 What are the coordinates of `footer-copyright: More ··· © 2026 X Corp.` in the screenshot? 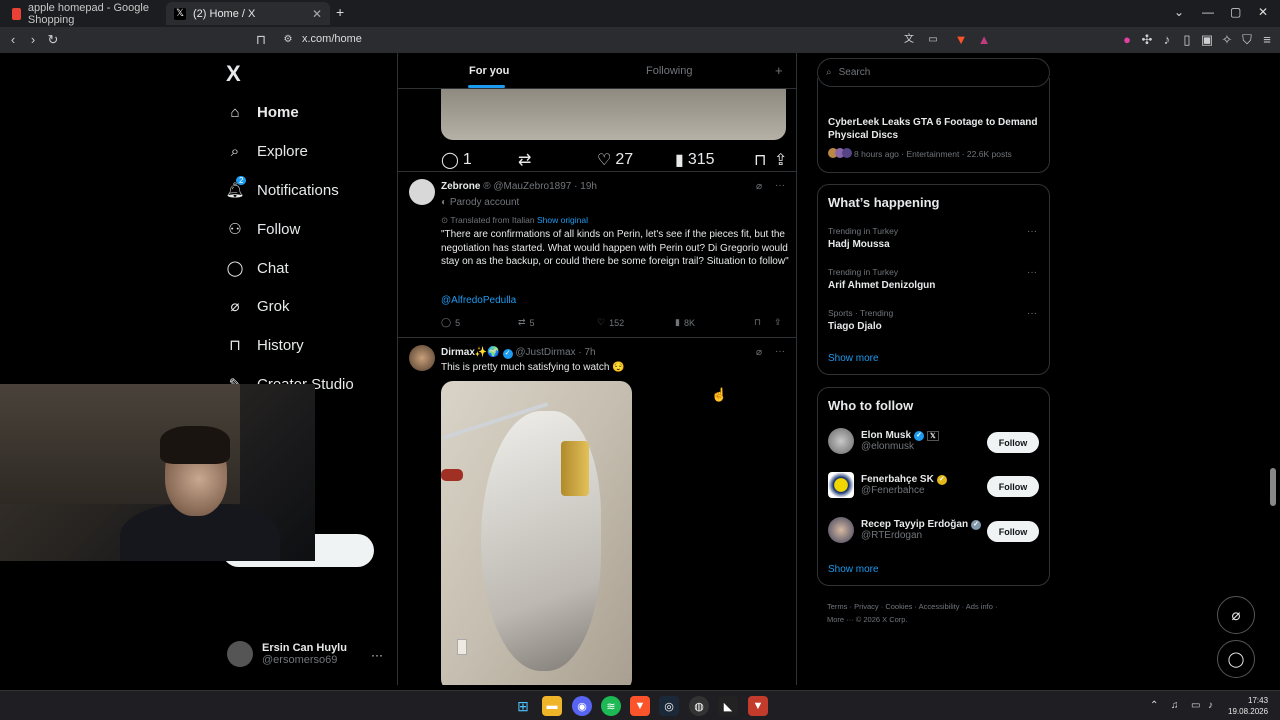 It's located at (867, 619).